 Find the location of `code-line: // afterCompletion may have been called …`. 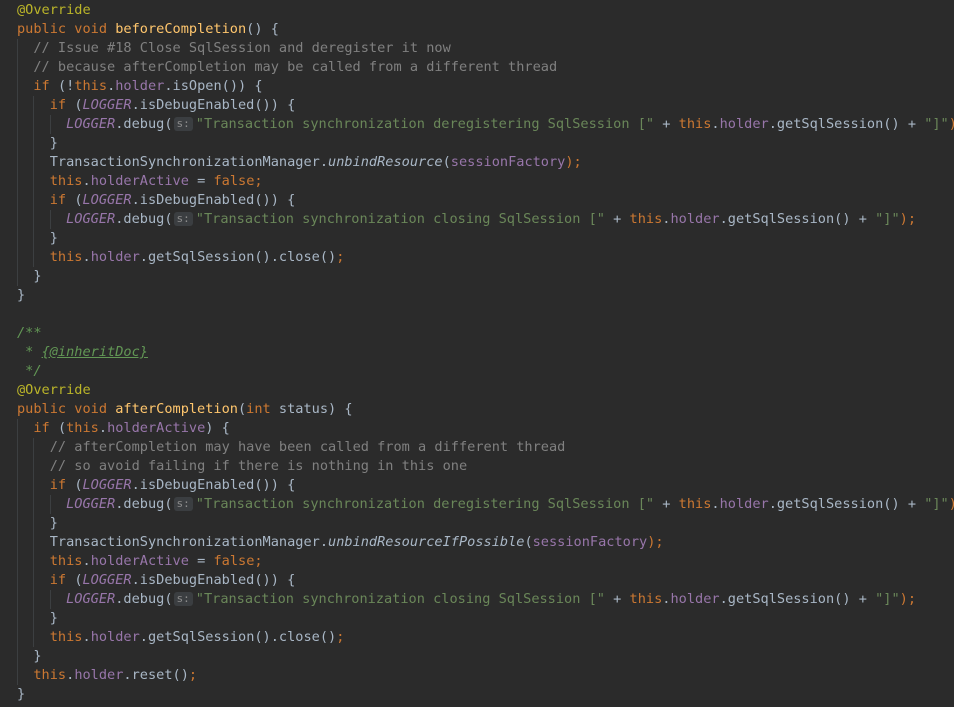

code-line: // afterCompletion may have been called … is located at coordinates (478, 447).